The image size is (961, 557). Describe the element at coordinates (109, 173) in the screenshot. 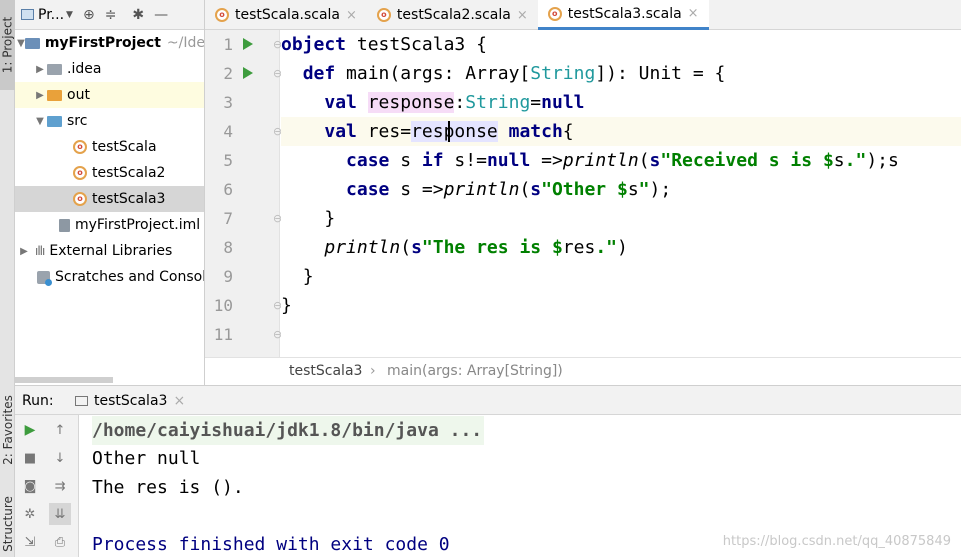

I see `tree-item-testscala2: o testScala2` at that location.